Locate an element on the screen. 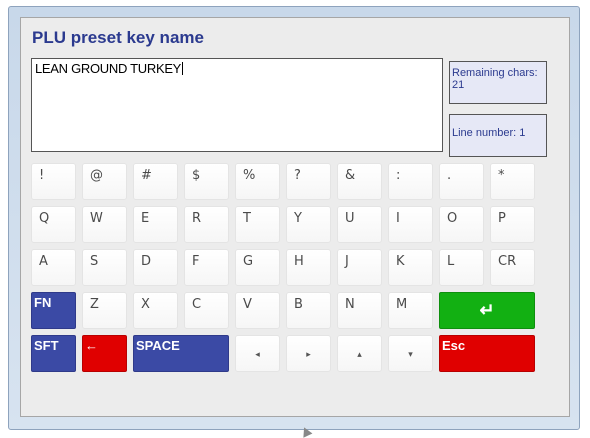  key-x: X is located at coordinates (155, 310).